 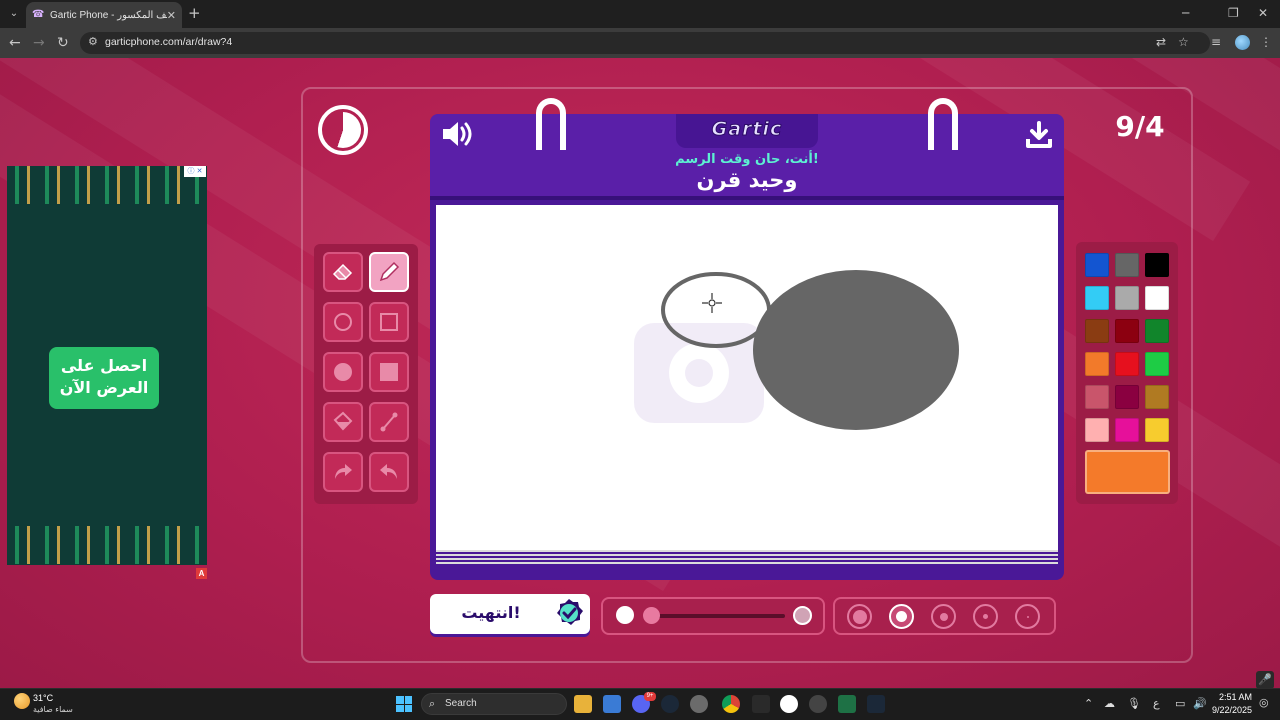 I want to click on notebook-ring-right, so click(x=943, y=124).